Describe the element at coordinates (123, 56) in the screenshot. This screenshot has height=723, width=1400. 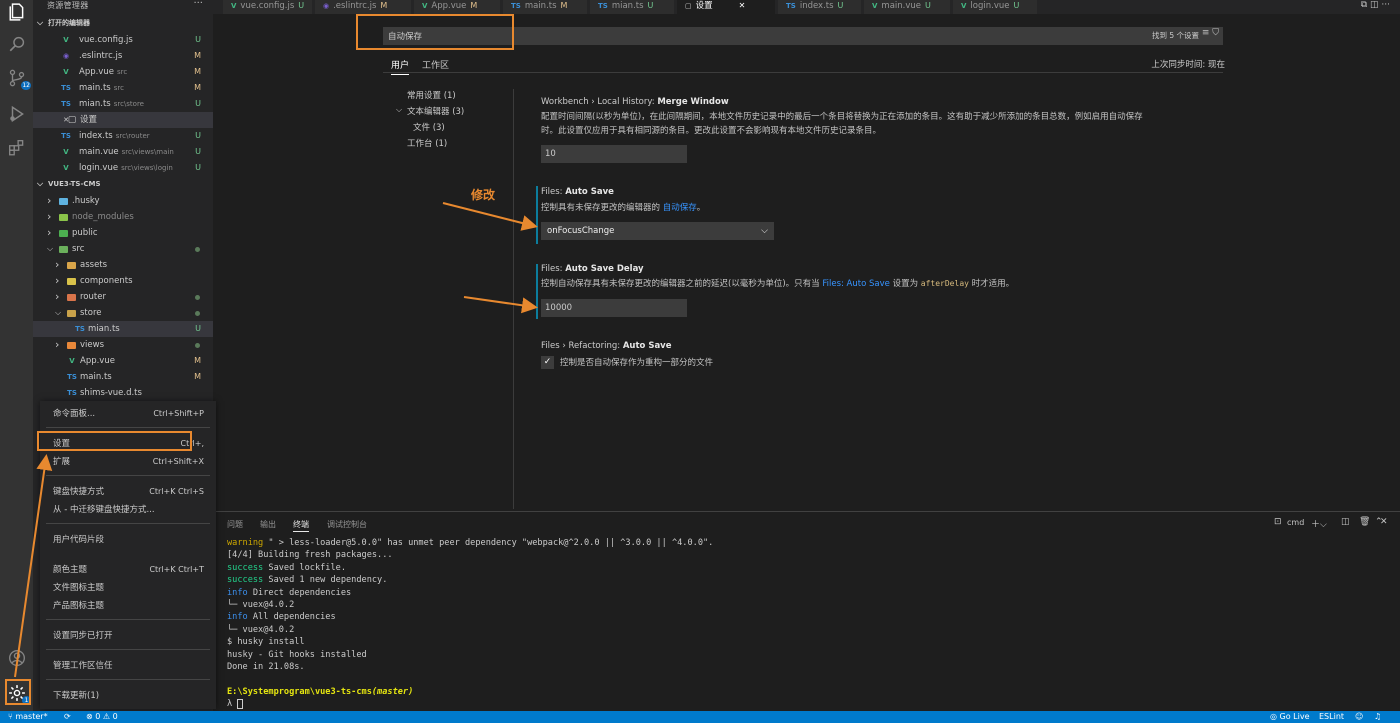
I see `open-editor-item: ◉ .eslintrc.js M` at that location.